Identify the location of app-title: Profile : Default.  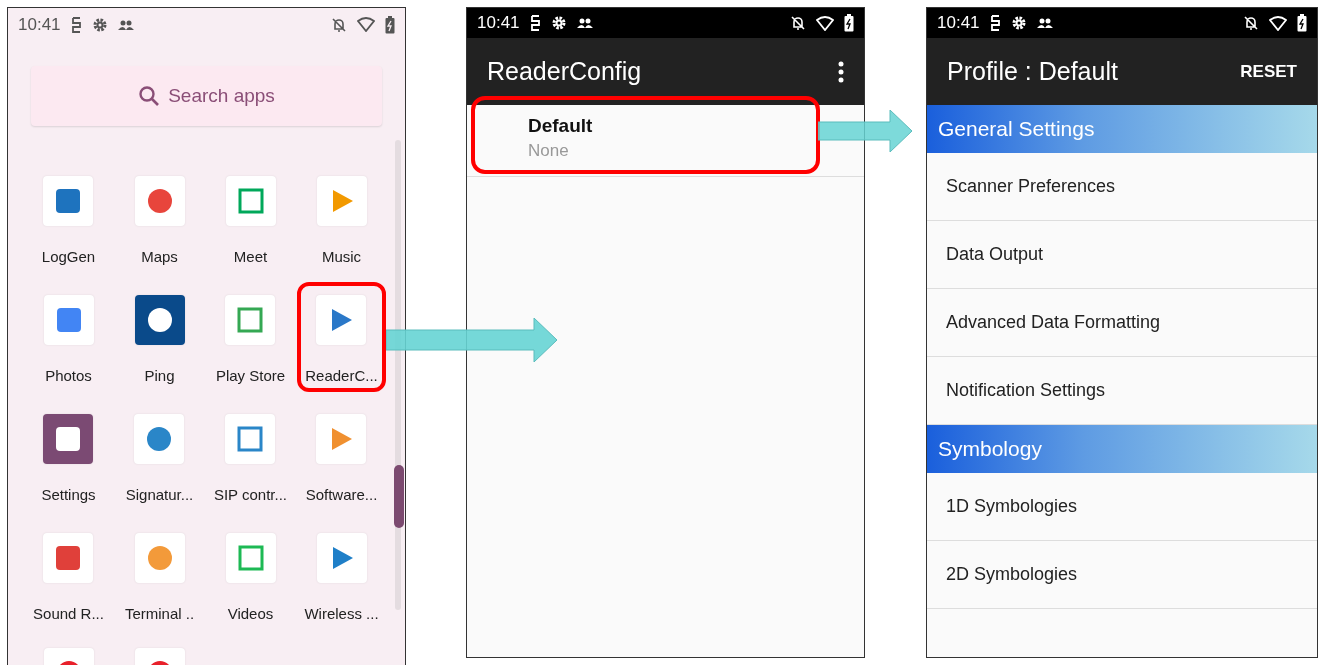
(1033, 71).